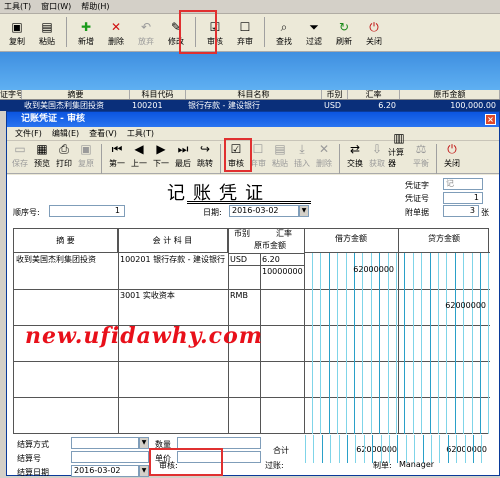 Image resolution: width=500 pixels, height=478 pixels. What do you see at coordinates (64, 149) in the screenshot?
I see `print-icon: ⎙` at bounding box center [64, 149].